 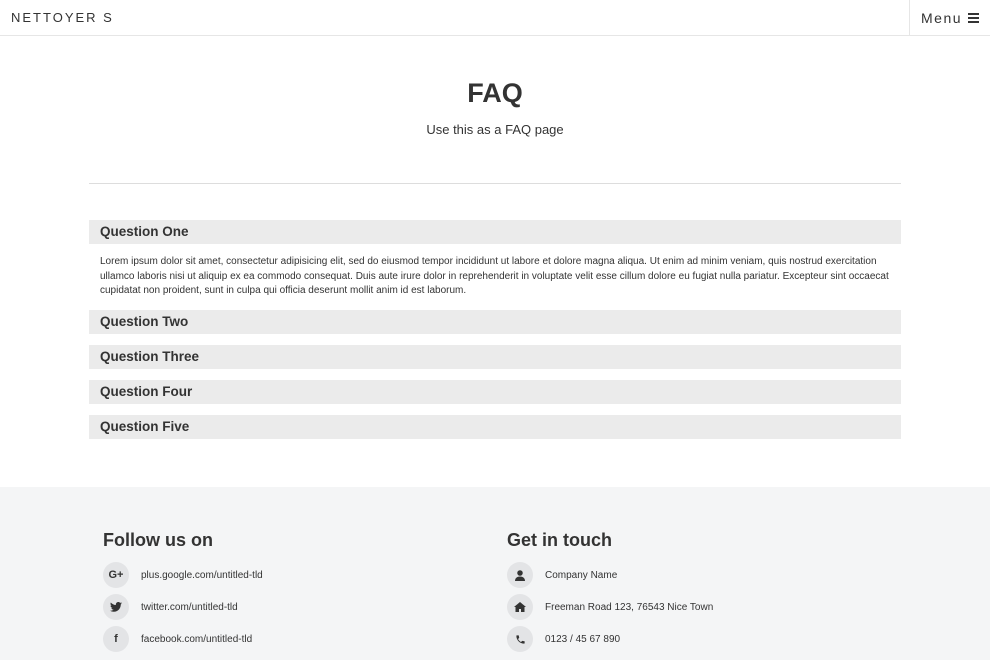 What do you see at coordinates (581, 575) in the screenshot?
I see `contact-text: Company Name` at bounding box center [581, 575].